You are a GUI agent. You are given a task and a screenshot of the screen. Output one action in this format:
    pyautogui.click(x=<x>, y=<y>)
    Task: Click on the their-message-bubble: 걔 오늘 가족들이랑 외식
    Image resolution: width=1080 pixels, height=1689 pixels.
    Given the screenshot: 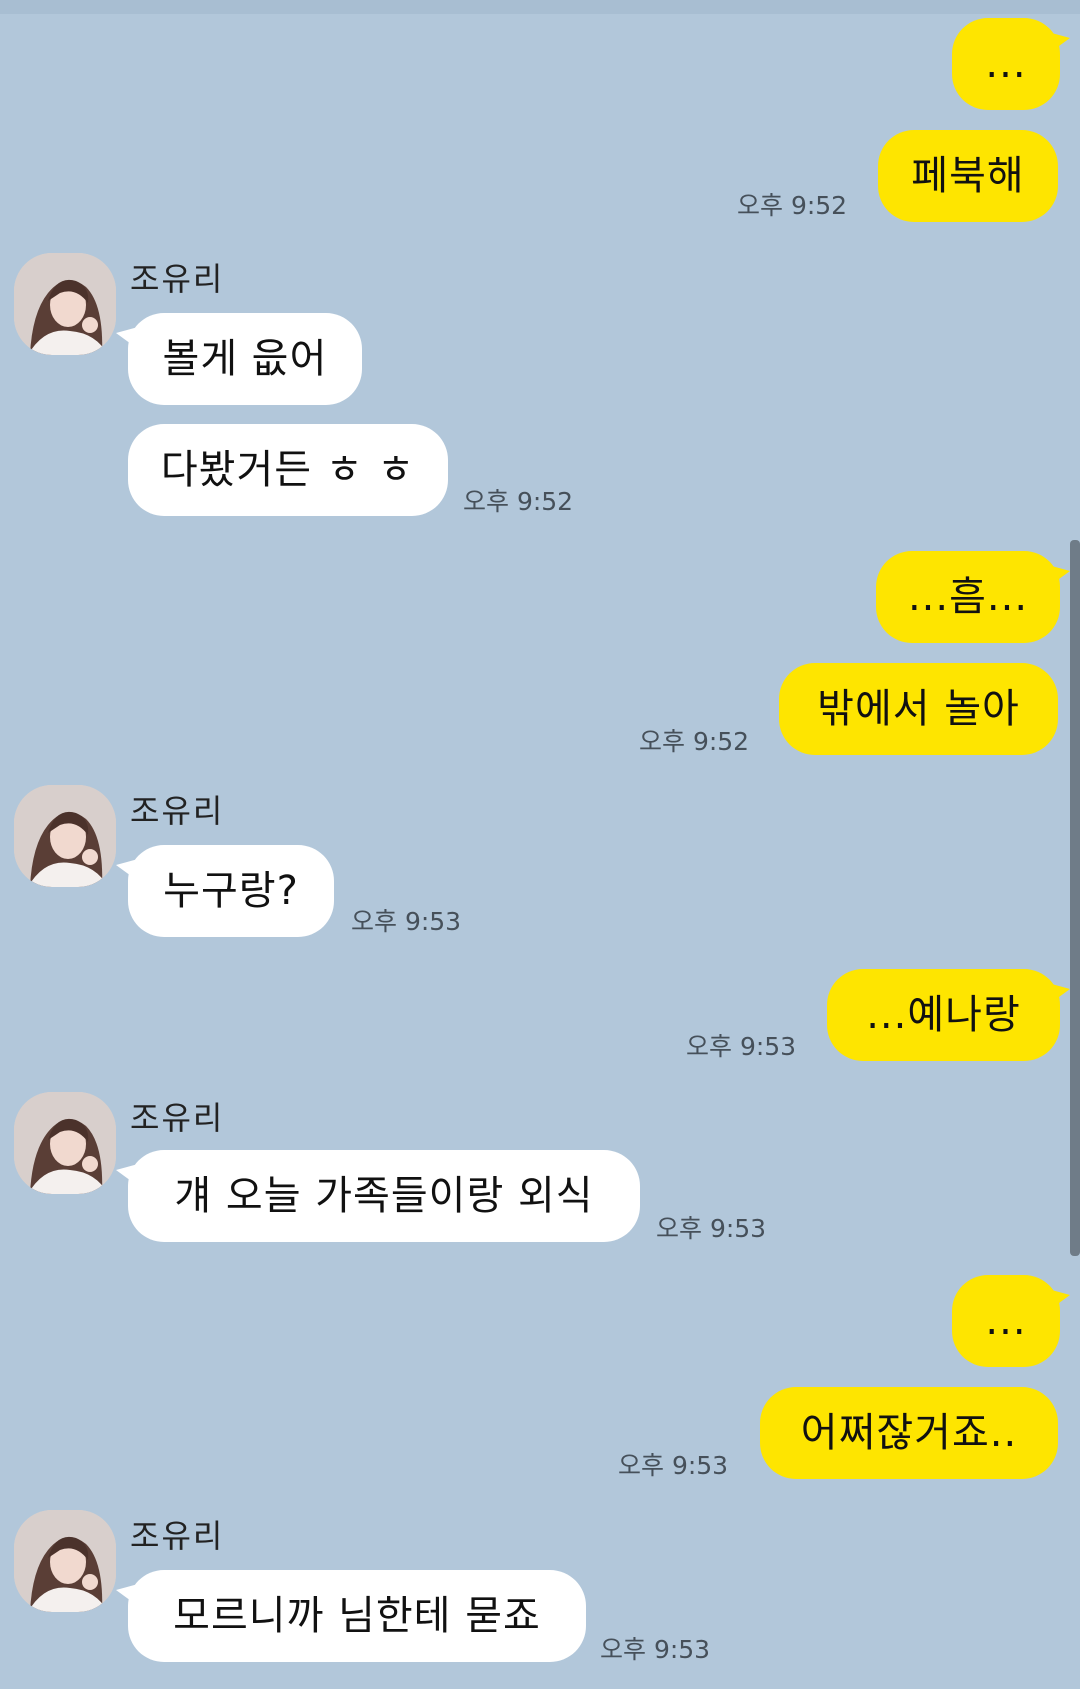 What is the action you would take?
    pyautogui.click(x=378, y=1196)
    